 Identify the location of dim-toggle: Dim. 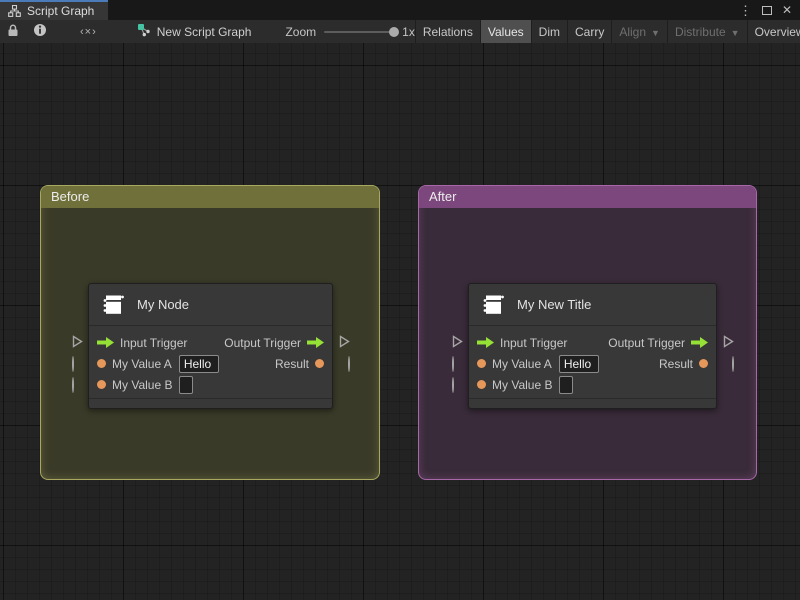
(549, 31).